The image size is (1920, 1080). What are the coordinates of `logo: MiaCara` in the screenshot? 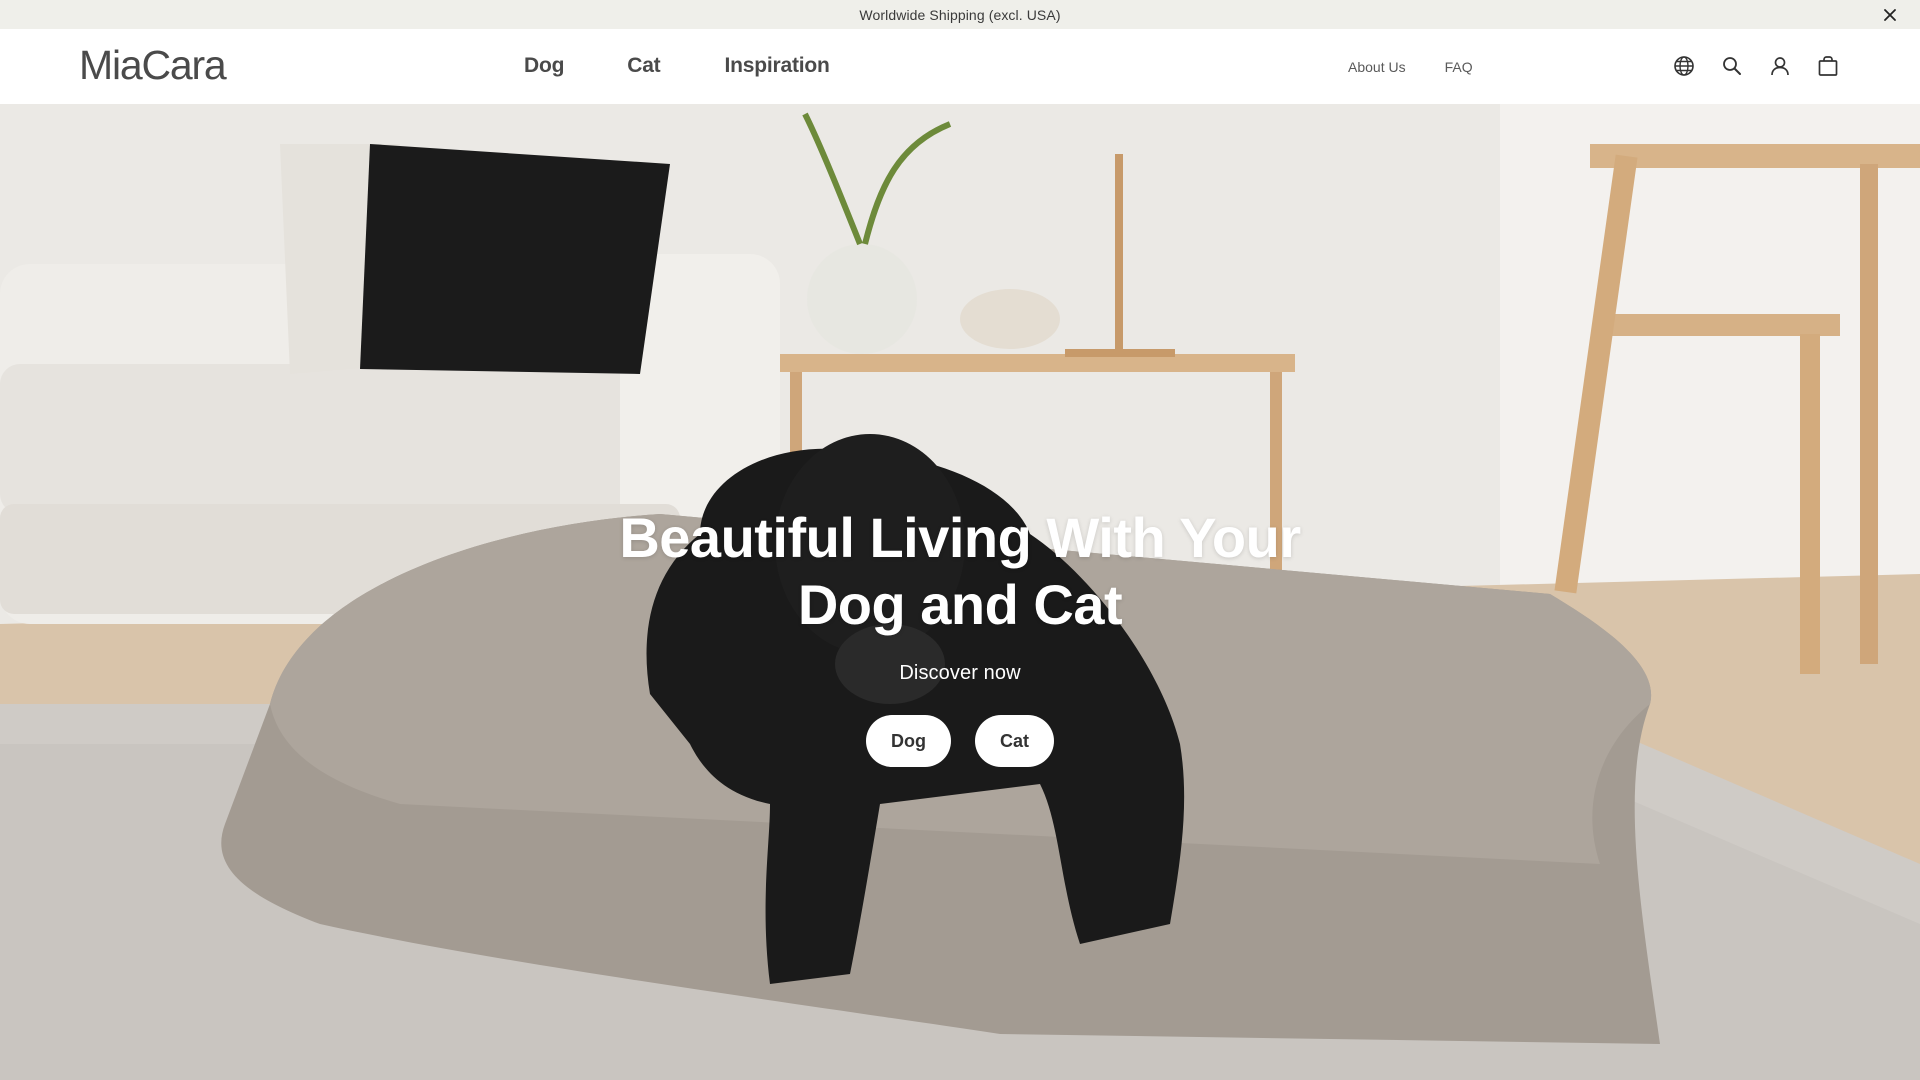 It's located at (153, 65).